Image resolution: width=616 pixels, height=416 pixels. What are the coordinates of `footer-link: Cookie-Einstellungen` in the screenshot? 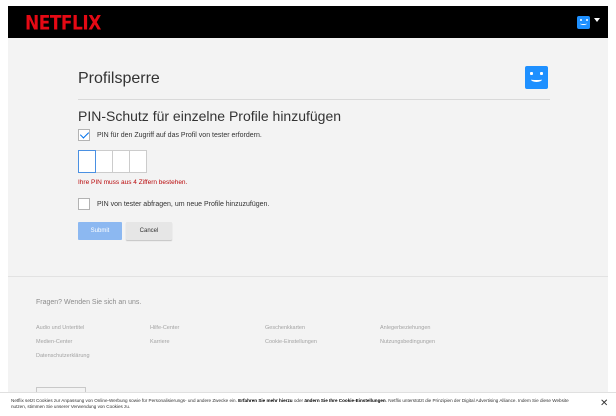 It's located at (291, 342).